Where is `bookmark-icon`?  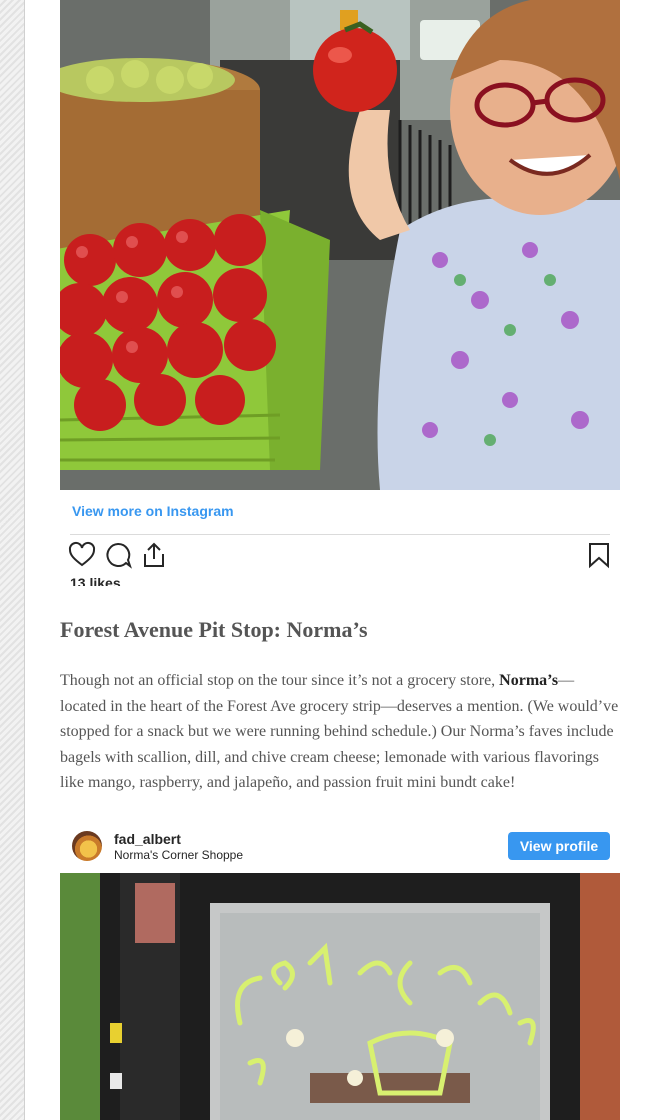
bookmark-icon is located at coordinates (599, 555).